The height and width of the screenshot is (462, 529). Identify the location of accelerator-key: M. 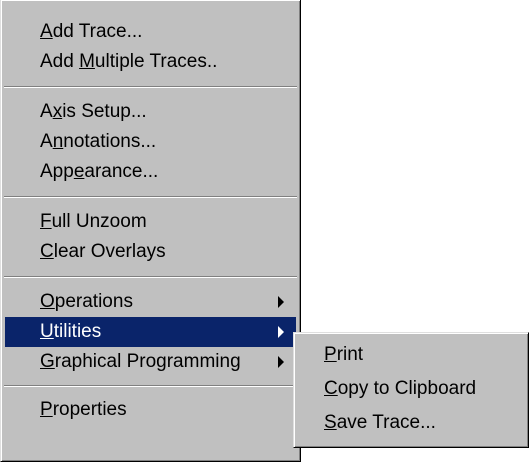
(87, 61).